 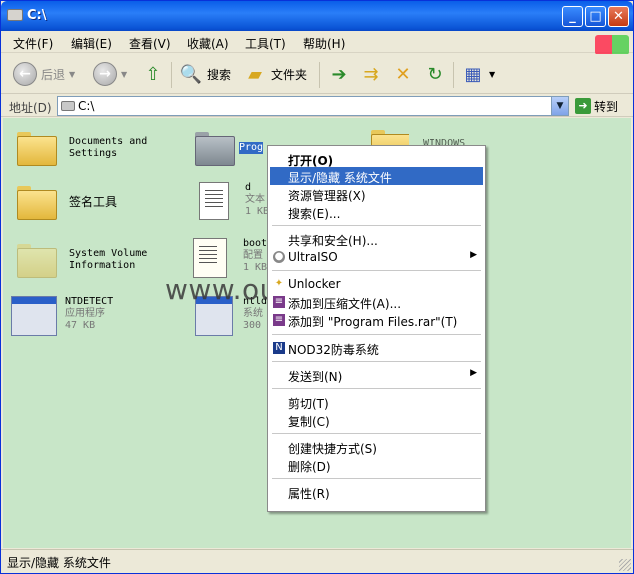 I want to click on undo-button: ↻, so click(x=435, y=74).